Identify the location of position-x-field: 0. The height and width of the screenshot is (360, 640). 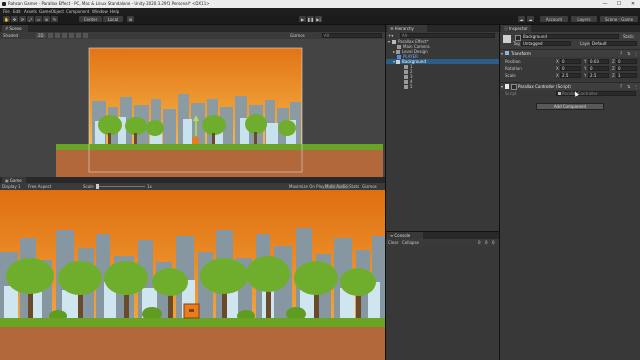
(570, 61).